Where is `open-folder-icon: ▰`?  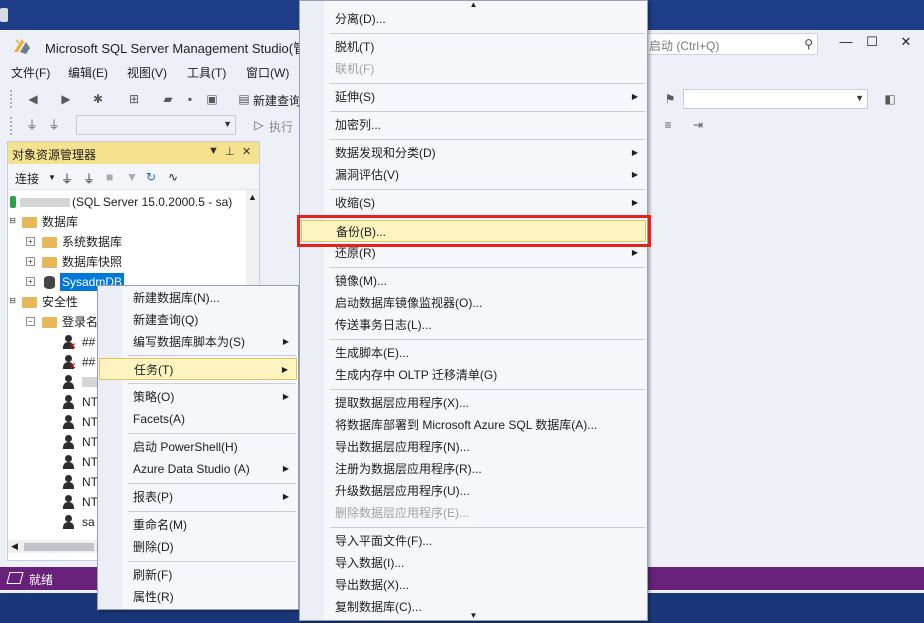 open-folder-icon: ▰ is located at coordinates (168, 99).